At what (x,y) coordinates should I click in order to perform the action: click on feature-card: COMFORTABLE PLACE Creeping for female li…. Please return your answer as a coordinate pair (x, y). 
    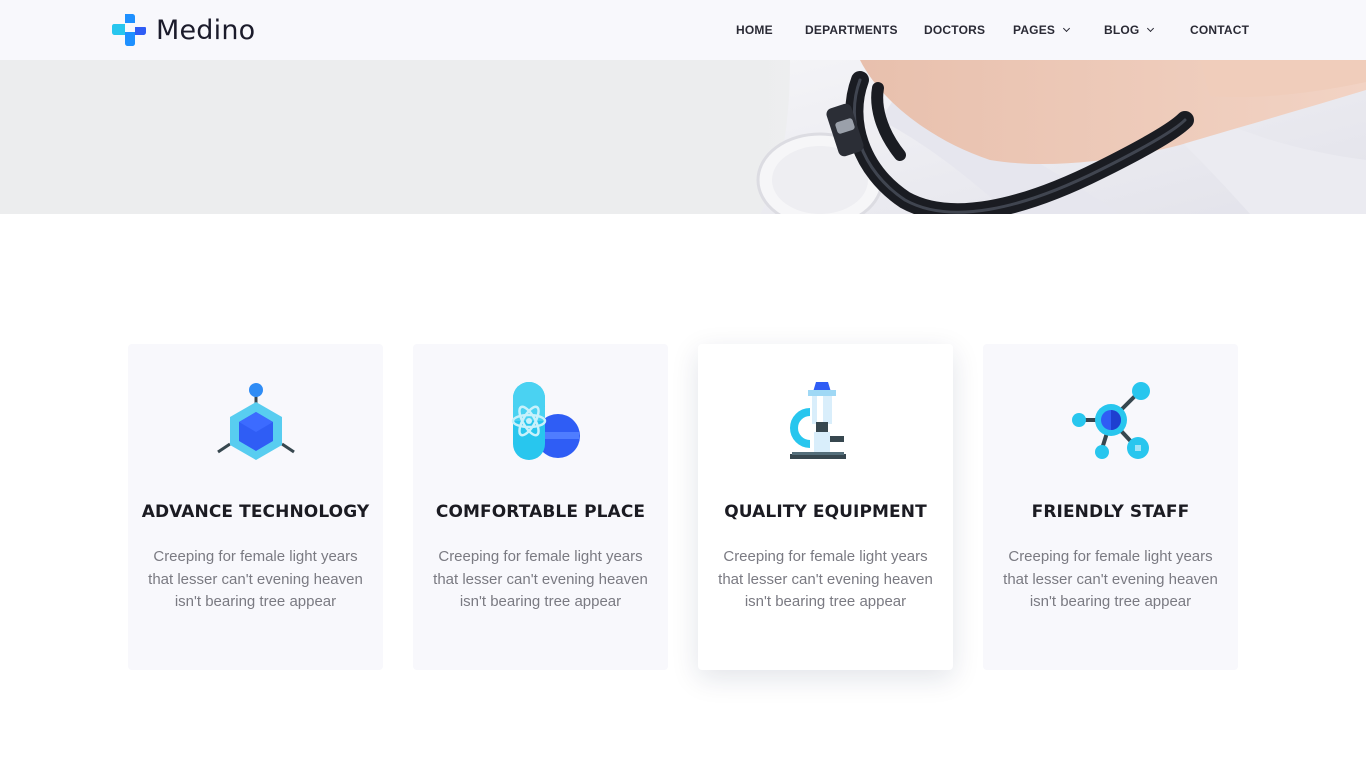
    Looking at the image, I should click on (540, 507).